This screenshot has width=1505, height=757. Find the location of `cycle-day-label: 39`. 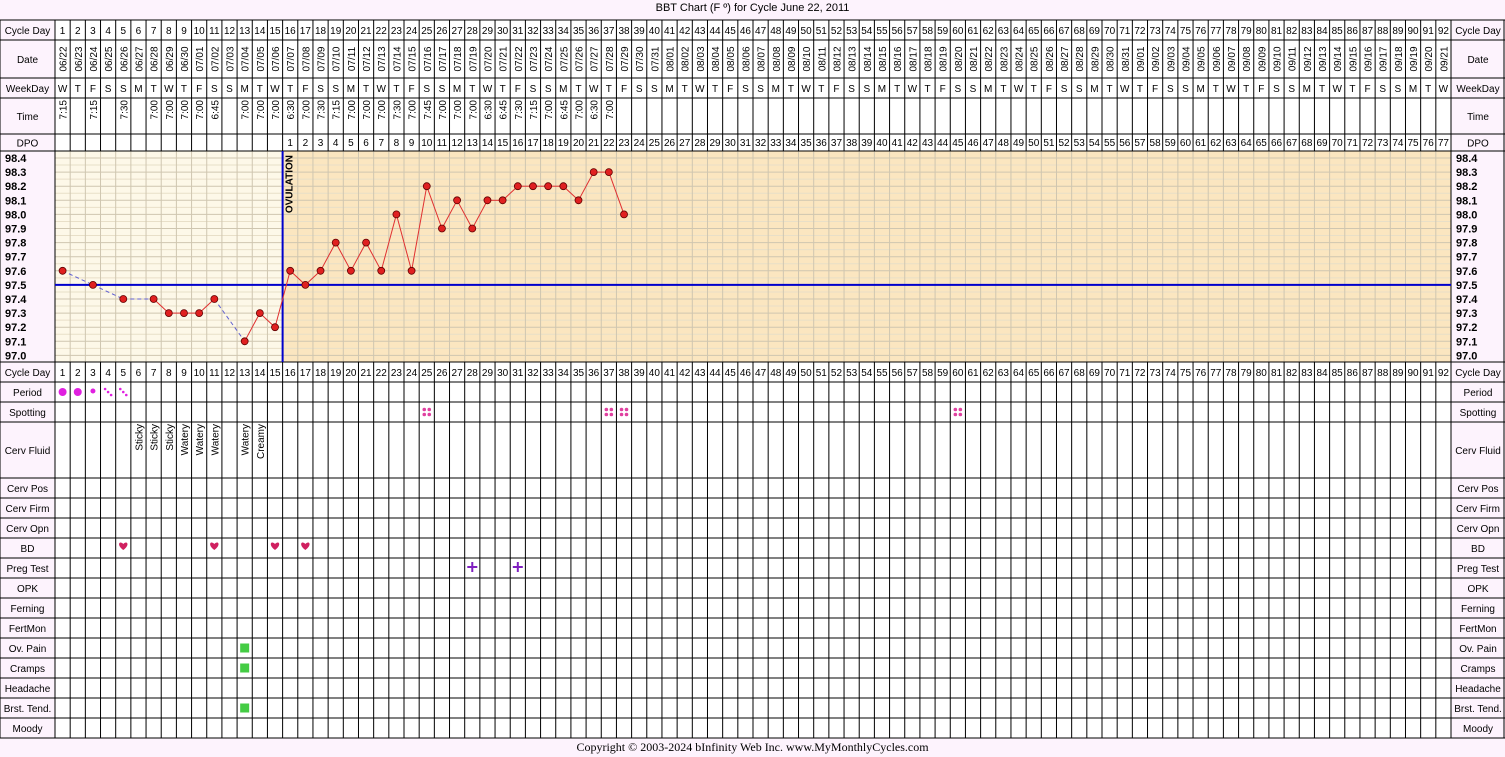

cycle-day-label: 39 is located at coordinates (640, 31).